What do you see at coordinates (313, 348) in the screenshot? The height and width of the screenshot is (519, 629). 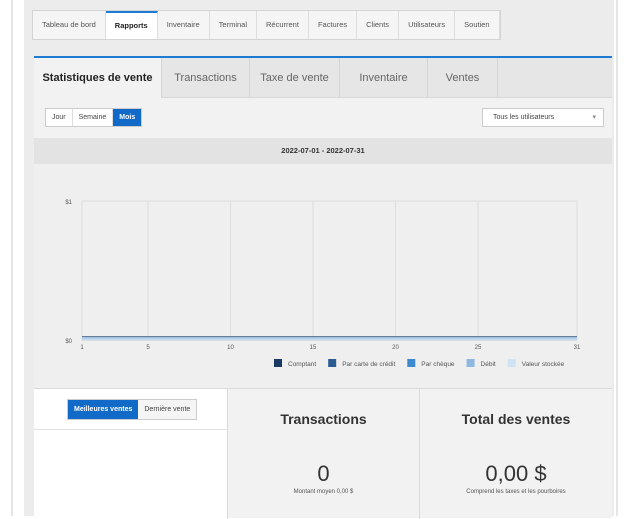 I see `x-tick-label: 15` at bounding box center [313, 348].